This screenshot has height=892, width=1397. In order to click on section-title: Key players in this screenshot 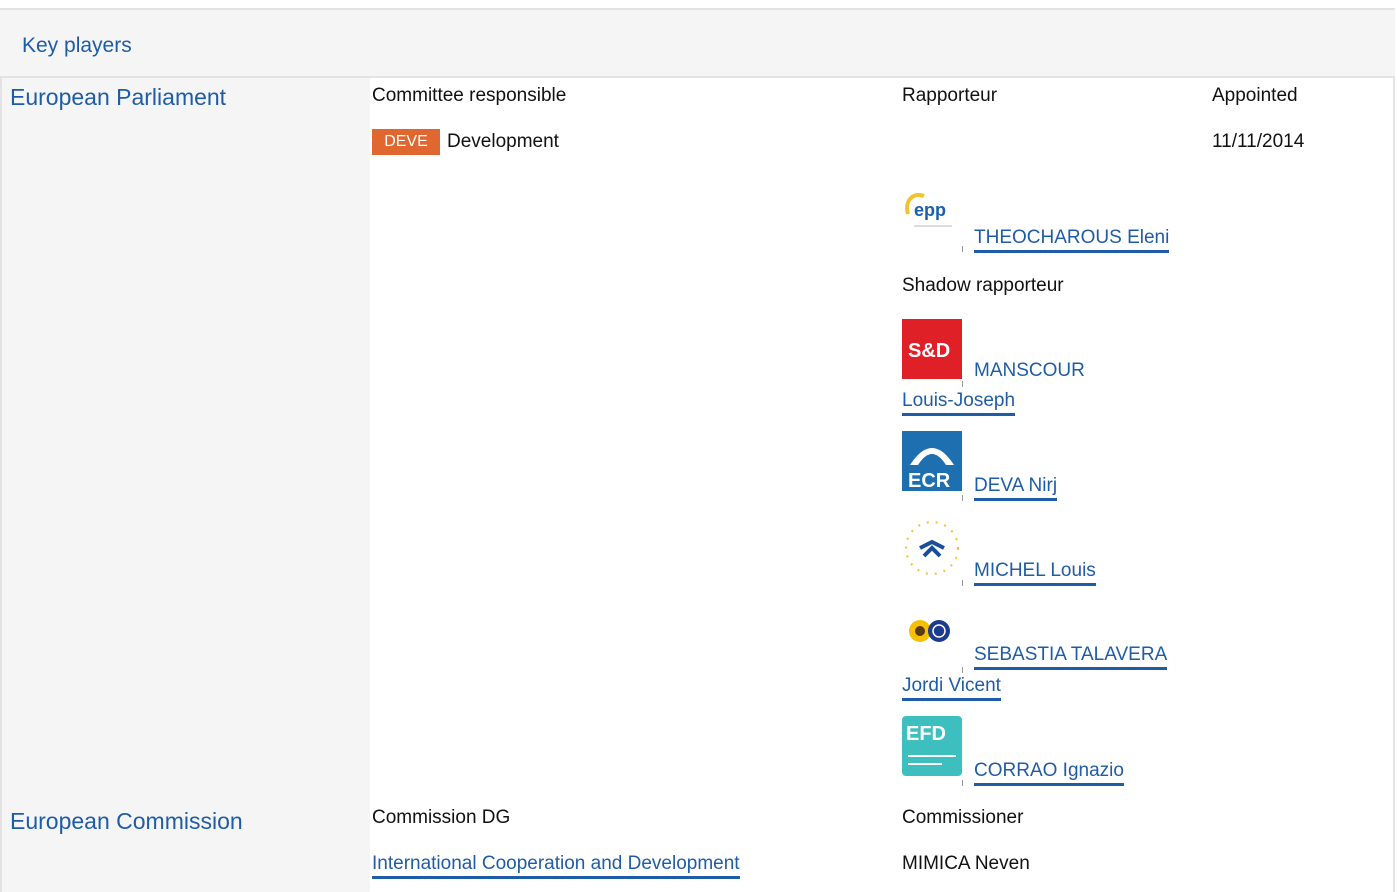, I will do `click(77, 45)`.